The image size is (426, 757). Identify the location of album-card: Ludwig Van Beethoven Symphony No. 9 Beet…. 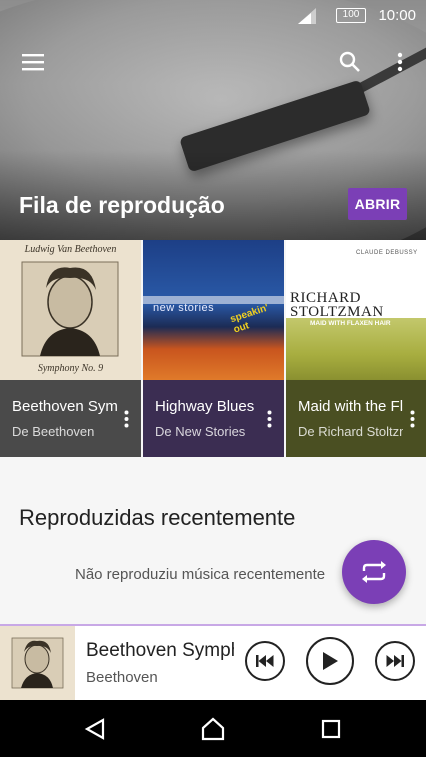
(70, 348).